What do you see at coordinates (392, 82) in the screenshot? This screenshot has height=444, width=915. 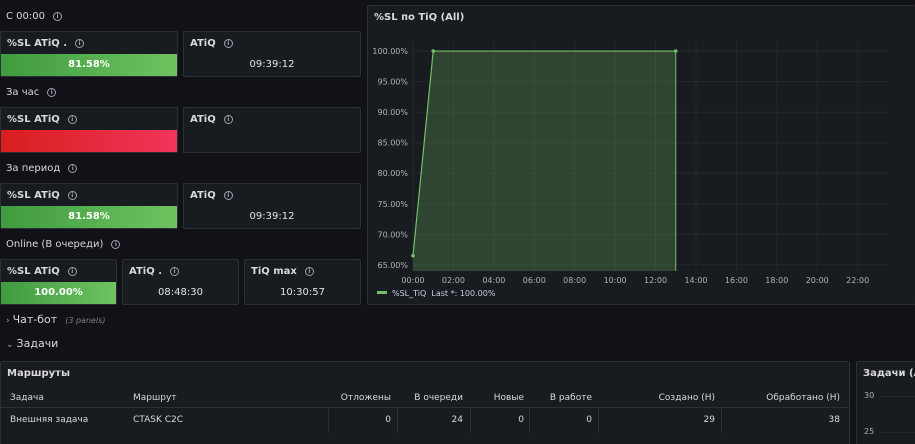 I see `y-tick-label: 95.00%` at bounding box center [392, 82].